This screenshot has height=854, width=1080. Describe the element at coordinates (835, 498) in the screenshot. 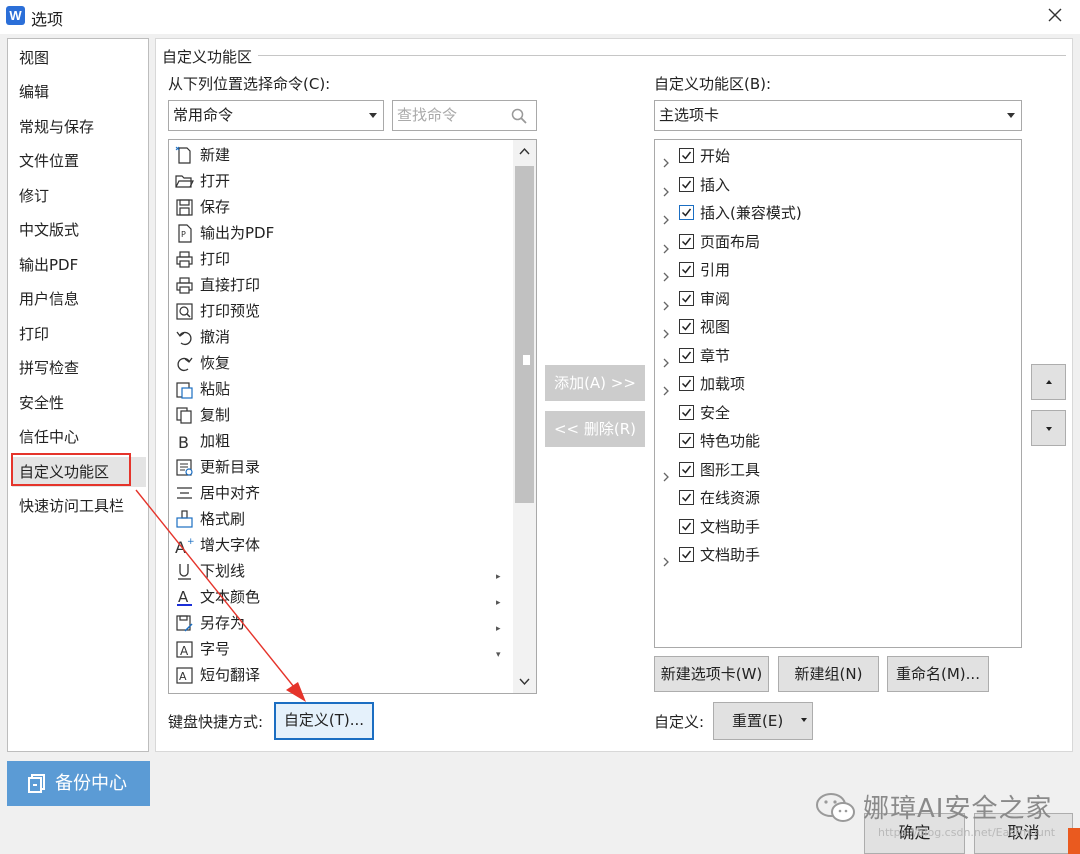

I see `tree-item: 在线资源` at that location.